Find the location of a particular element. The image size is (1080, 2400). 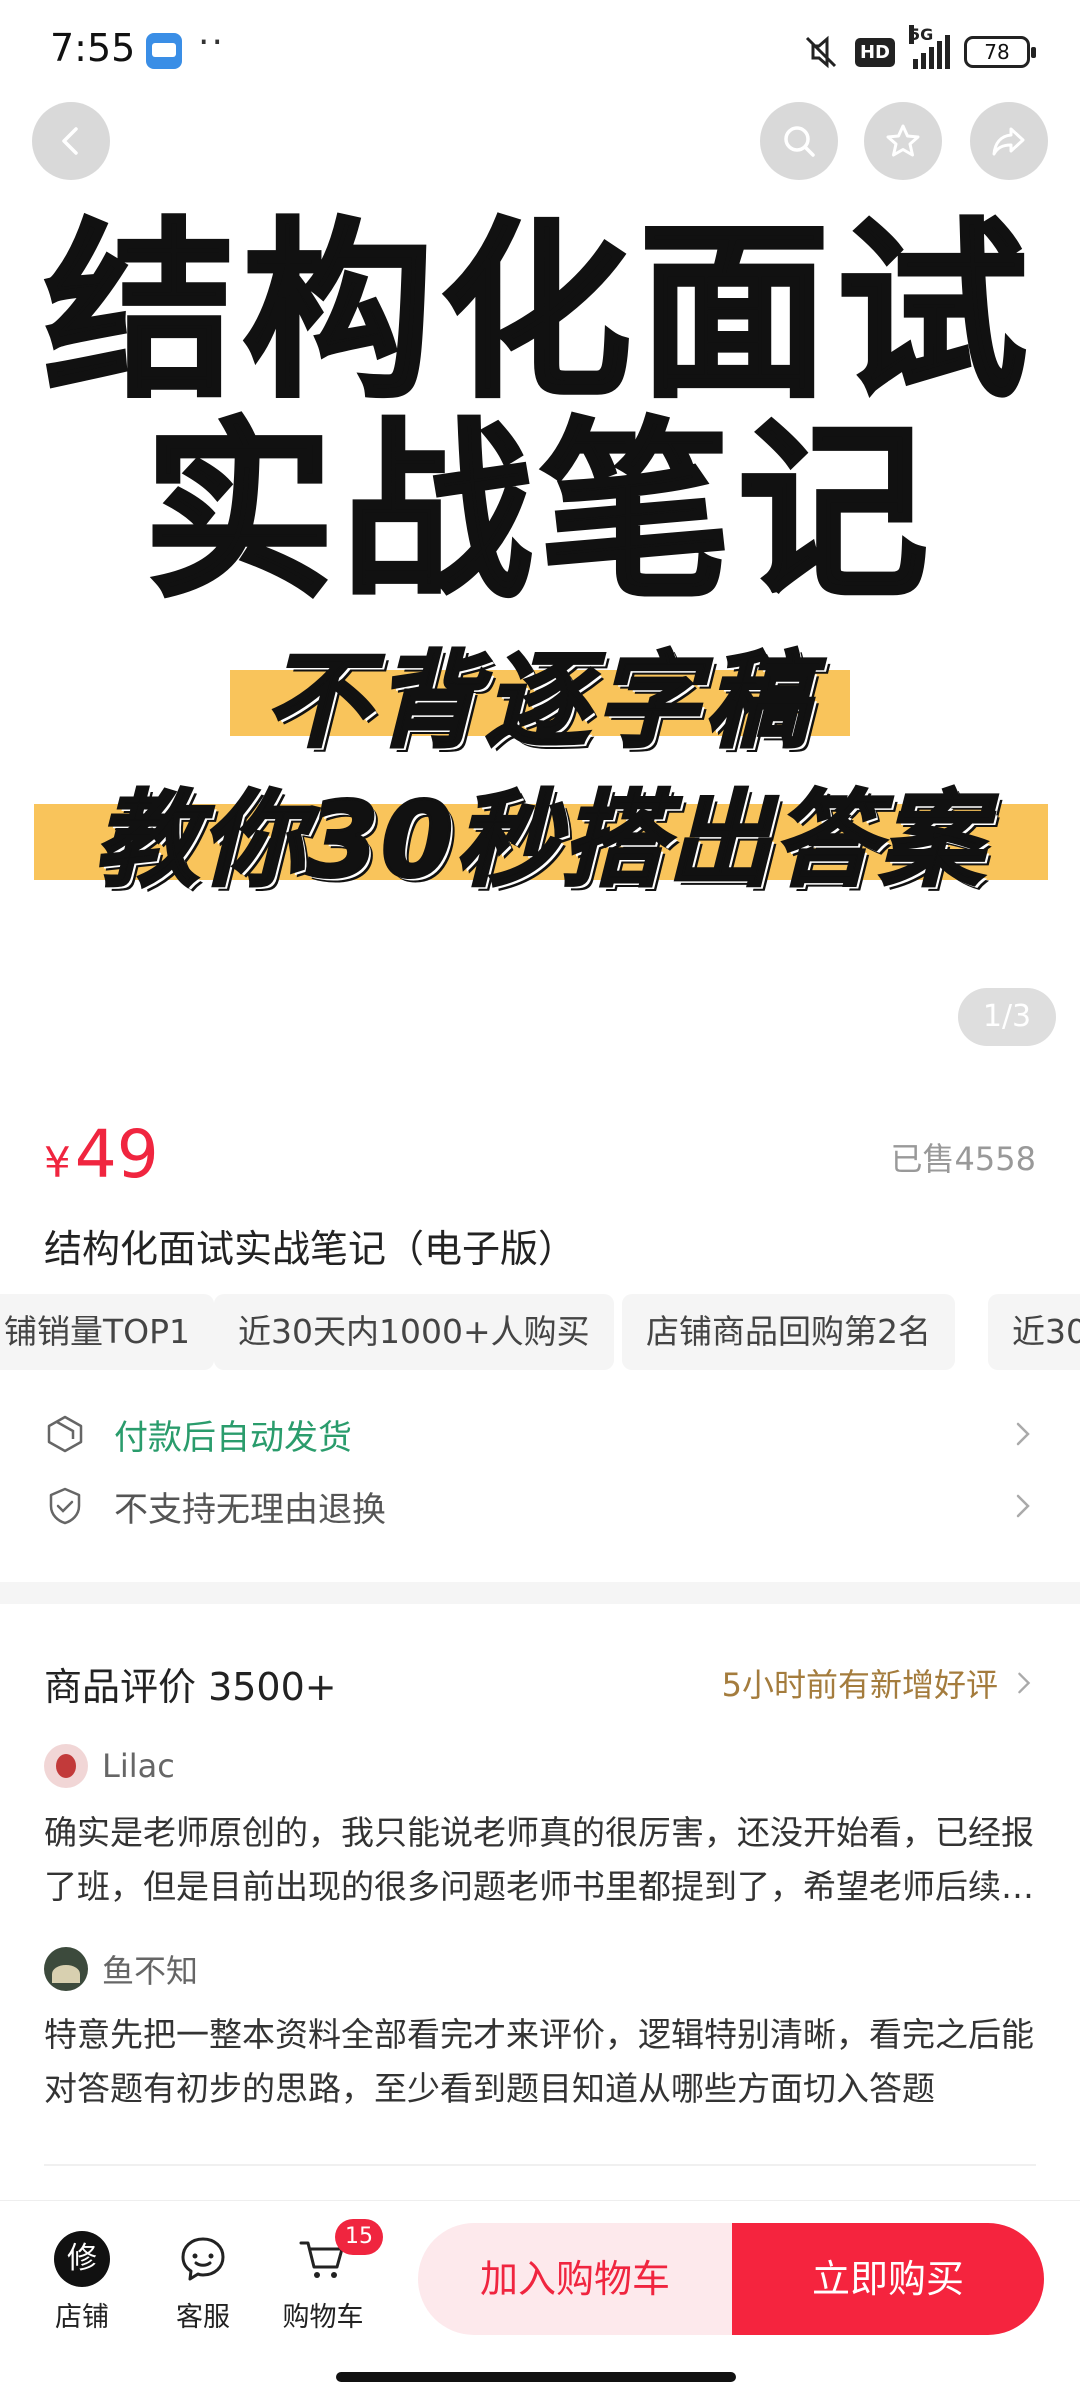

search-button is located at coordinates (799, 141).